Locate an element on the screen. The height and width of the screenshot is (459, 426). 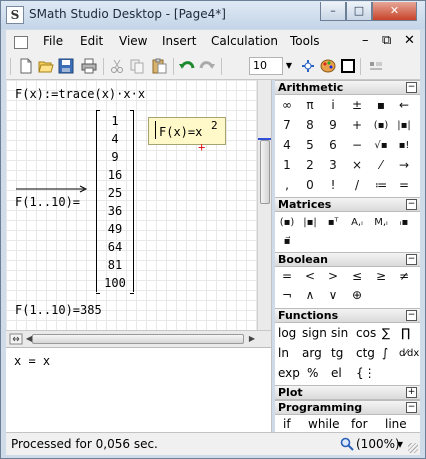
parentheses-button: (▪) is located at coordinates (381, 125).